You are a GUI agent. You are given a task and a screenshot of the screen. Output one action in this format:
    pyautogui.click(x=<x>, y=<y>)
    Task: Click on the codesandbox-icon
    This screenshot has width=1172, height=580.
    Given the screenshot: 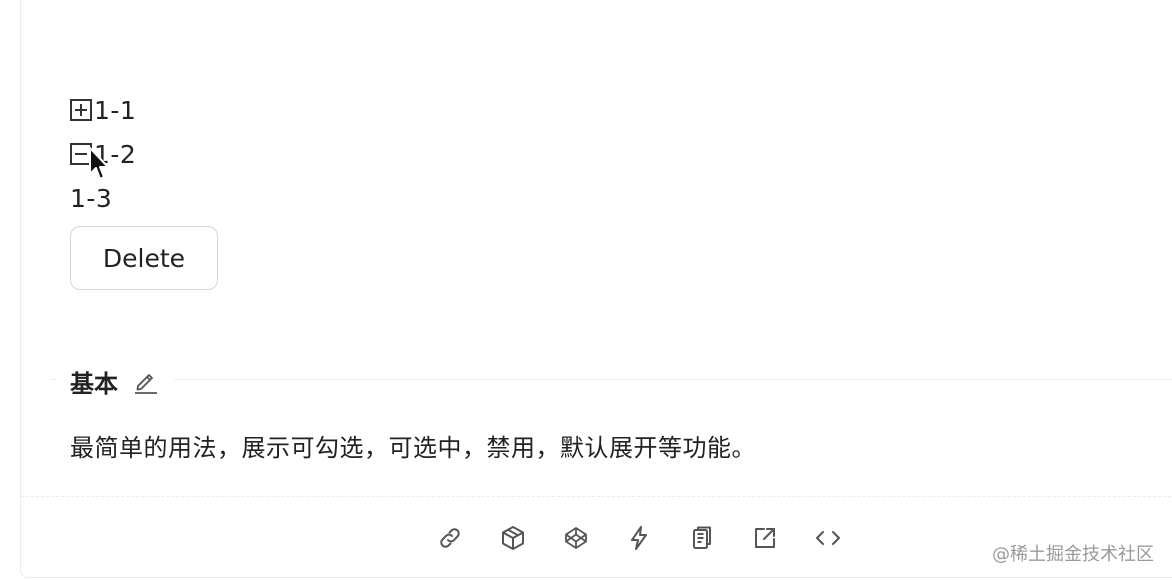 What is the action you would take?
    pyautogui.click(x=513, y=538)
    